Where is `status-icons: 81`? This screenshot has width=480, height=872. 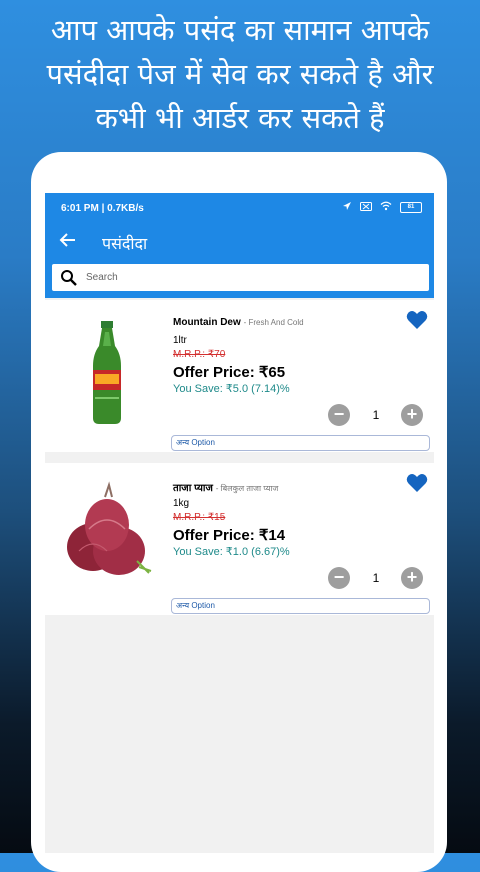 status-icons: 81 is located at coordinates (382, 207).